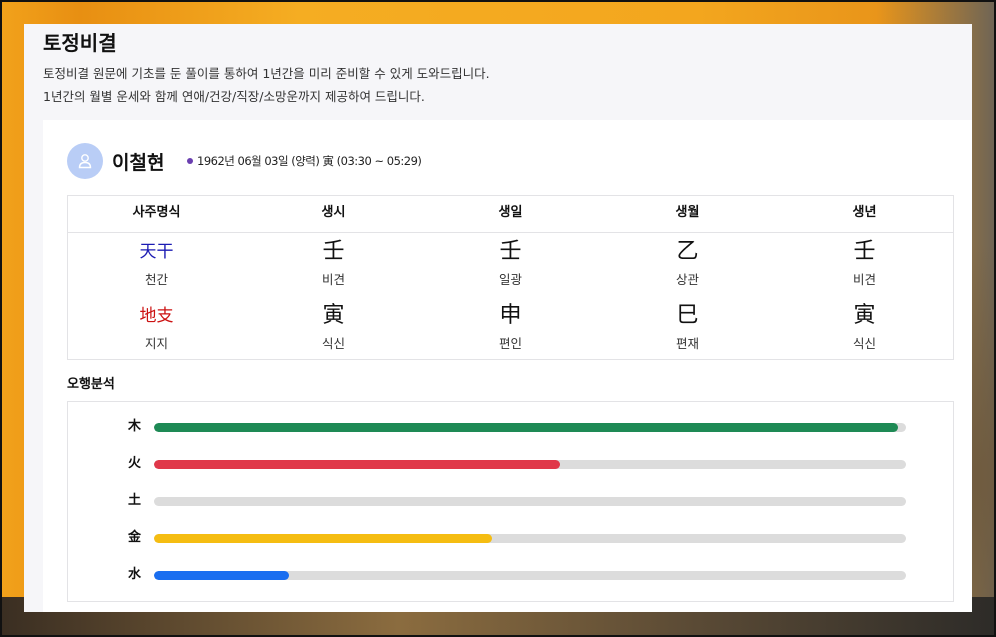 The width and height of the screenshot is (996, 637). Describe the element at coordinates (333, 212) in the screenshot. I see `saju-header: 생시` at that location.